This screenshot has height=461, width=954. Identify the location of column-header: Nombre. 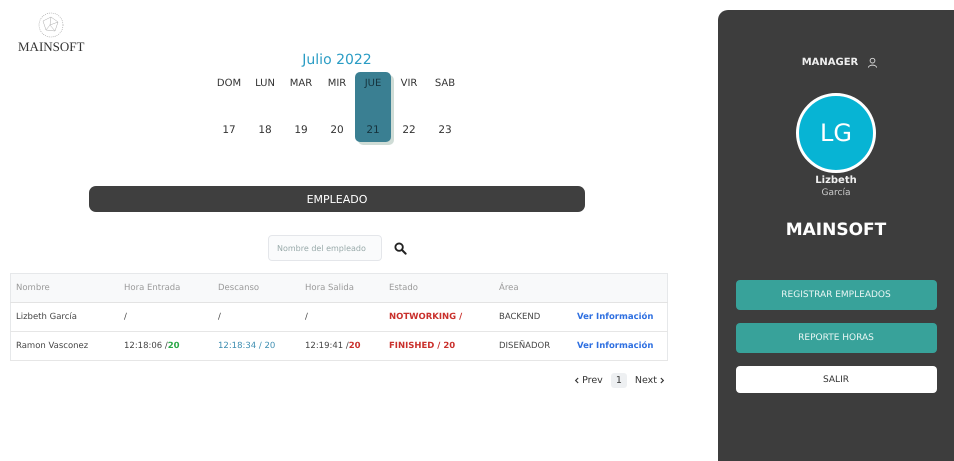
(33, 288).